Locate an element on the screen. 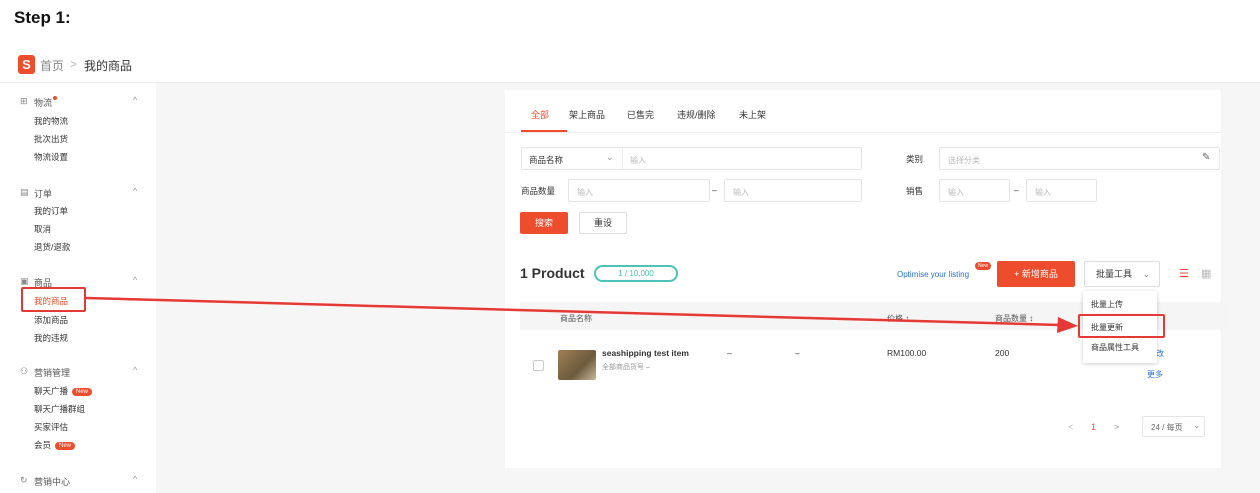  annotation-arrow-icon is located at coordinates (581, 314).